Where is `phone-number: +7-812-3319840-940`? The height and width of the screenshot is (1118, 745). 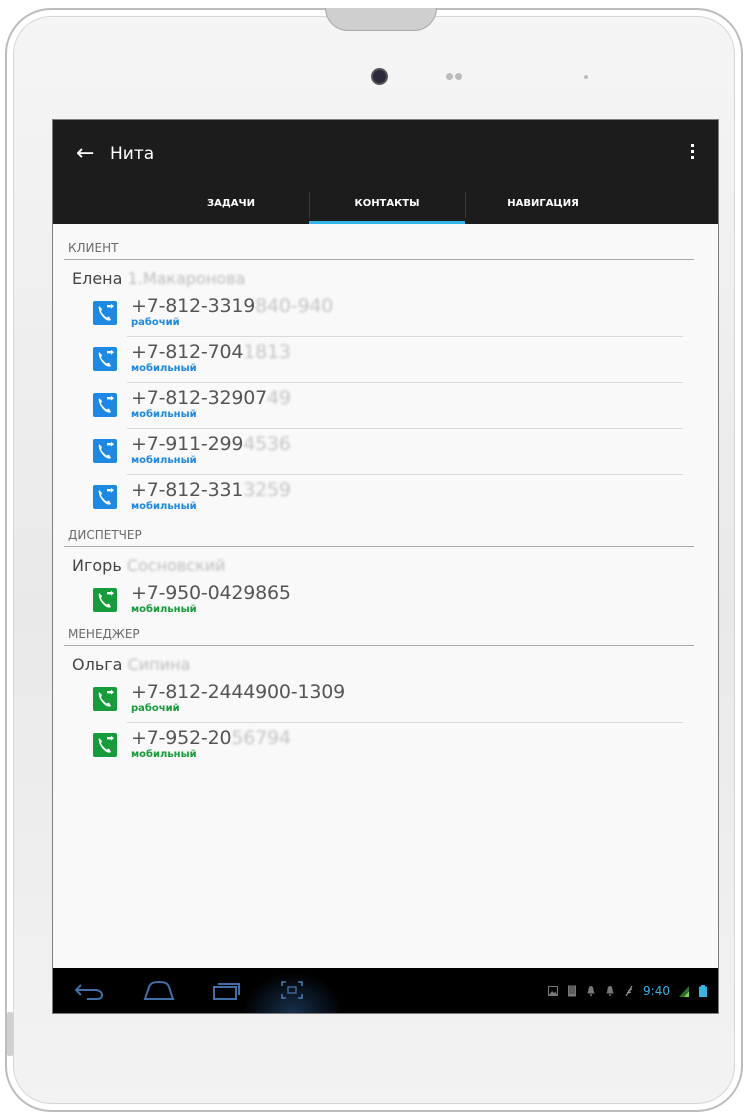
phone-number: +7-812-3319840-940 is located at coordinates (232, 306).